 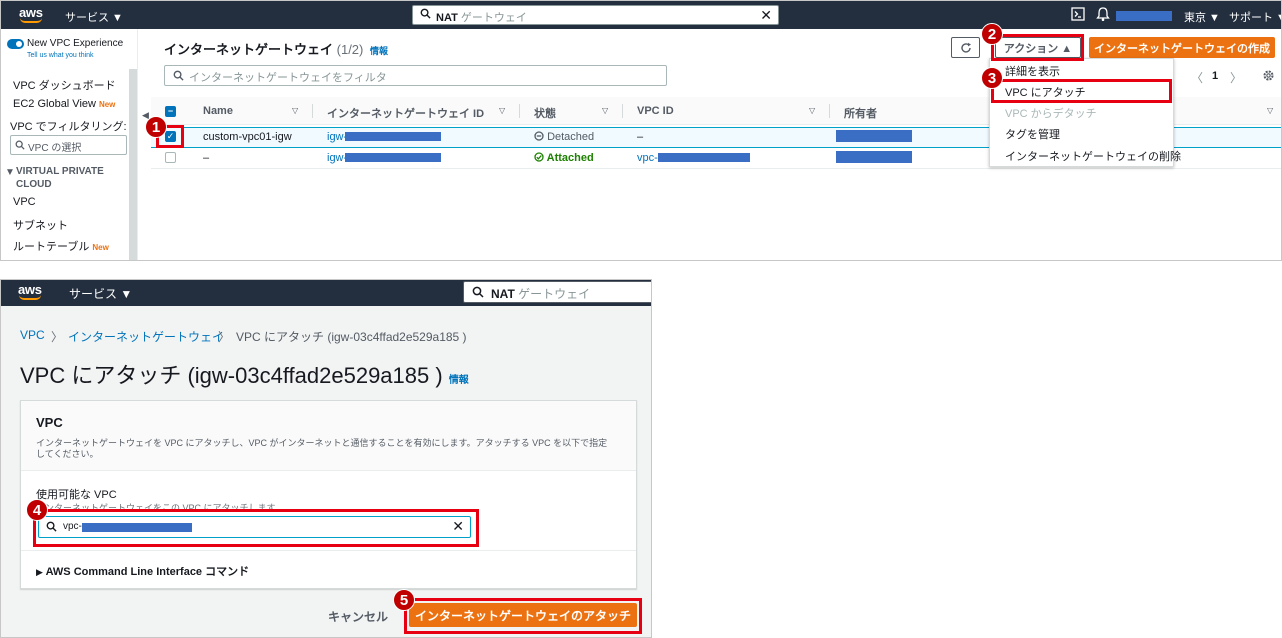 I want to click on status-text: Detached, so click(x=571, y=137).